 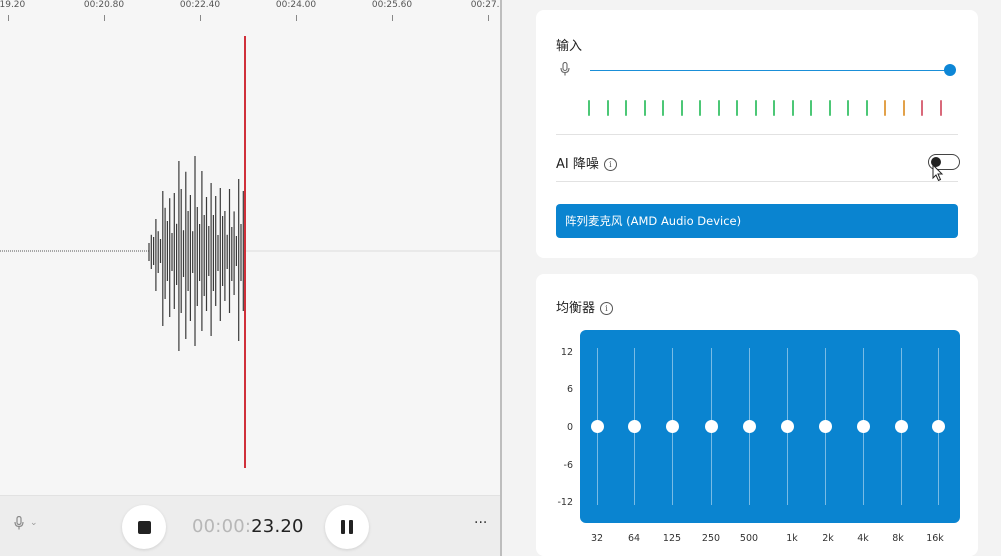 I want to click on eq-band-label: 32, so click(x=597, y=538).